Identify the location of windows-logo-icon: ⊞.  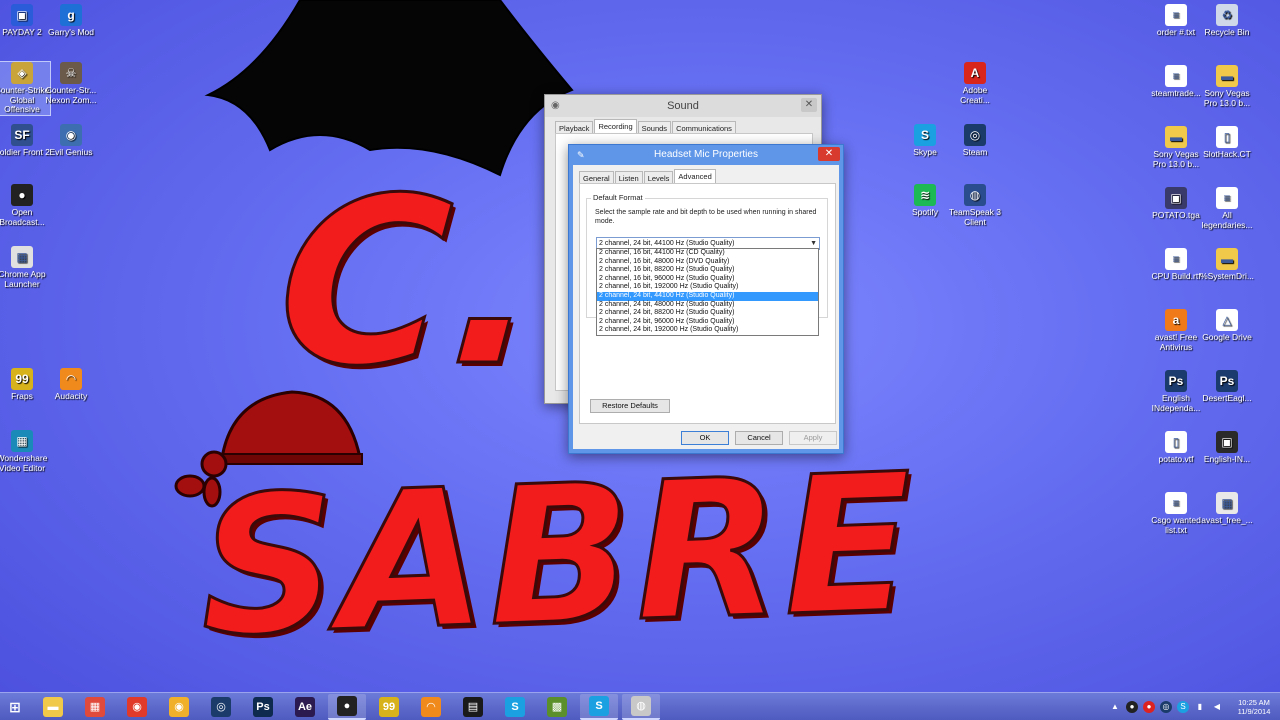
(15, 706).